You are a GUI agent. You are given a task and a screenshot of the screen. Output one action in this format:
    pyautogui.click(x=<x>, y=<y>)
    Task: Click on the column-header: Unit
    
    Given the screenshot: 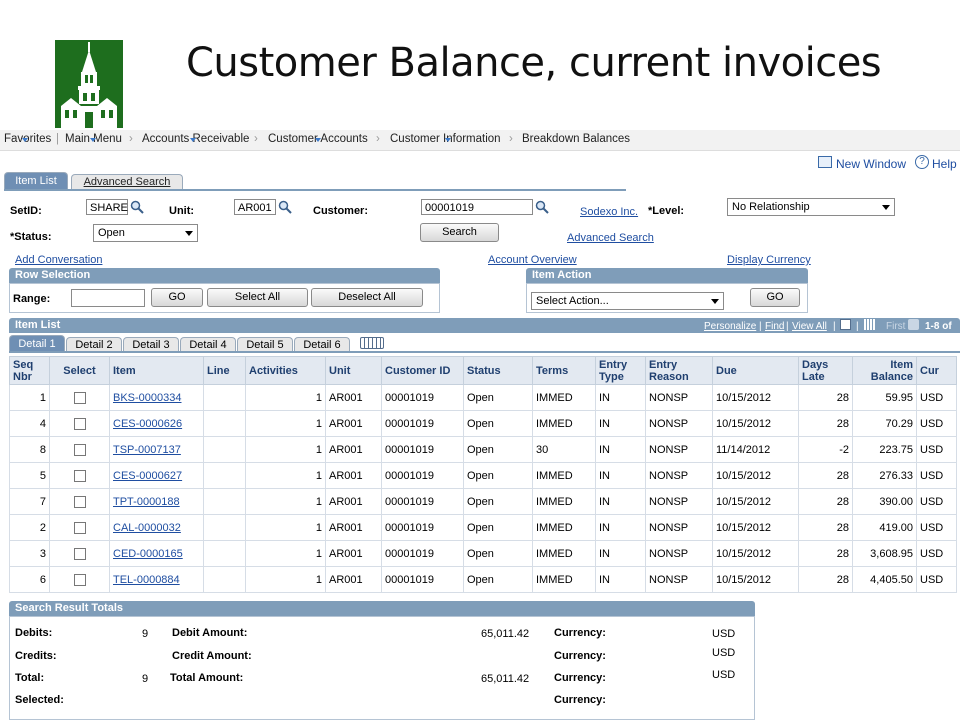 What is the action you would take?
    pyautogui.click(x=353, y=370)
    